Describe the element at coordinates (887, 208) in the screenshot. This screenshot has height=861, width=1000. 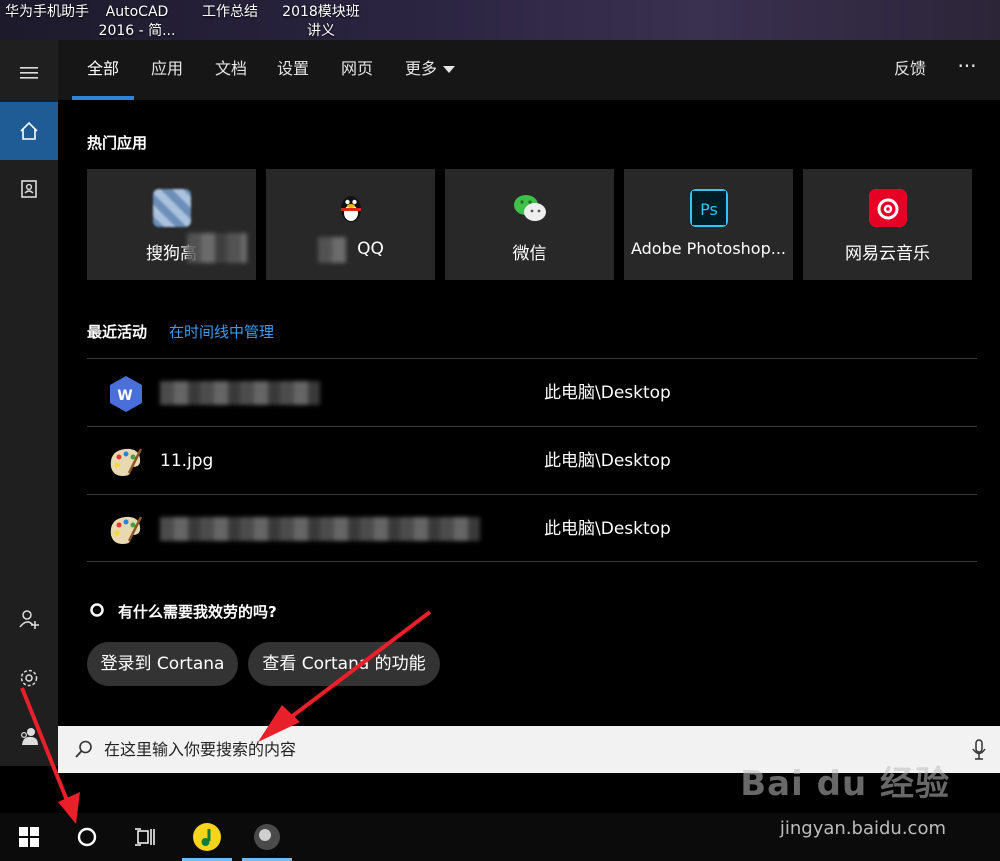
I see `netease-music-icon` at that location.